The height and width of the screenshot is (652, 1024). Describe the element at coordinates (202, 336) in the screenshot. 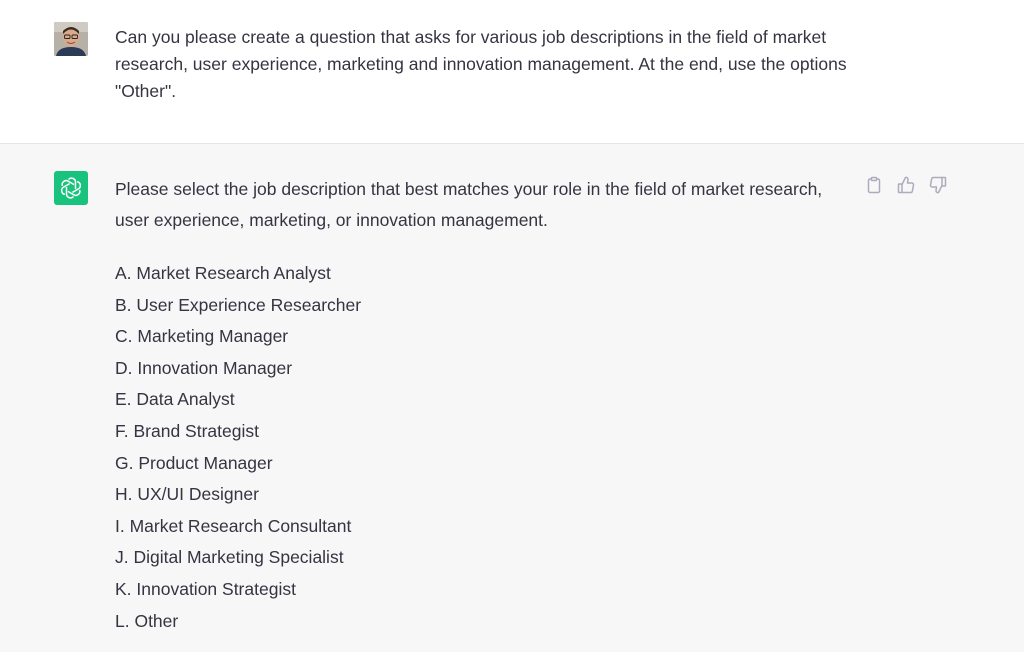

I see `list-item: C. Marketing Manager` at that location.